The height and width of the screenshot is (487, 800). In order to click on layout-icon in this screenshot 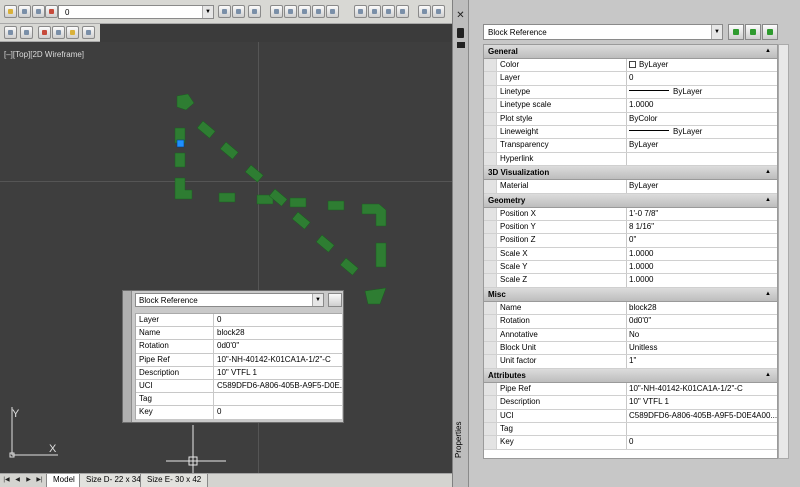, I will do `click(72, 32)`.